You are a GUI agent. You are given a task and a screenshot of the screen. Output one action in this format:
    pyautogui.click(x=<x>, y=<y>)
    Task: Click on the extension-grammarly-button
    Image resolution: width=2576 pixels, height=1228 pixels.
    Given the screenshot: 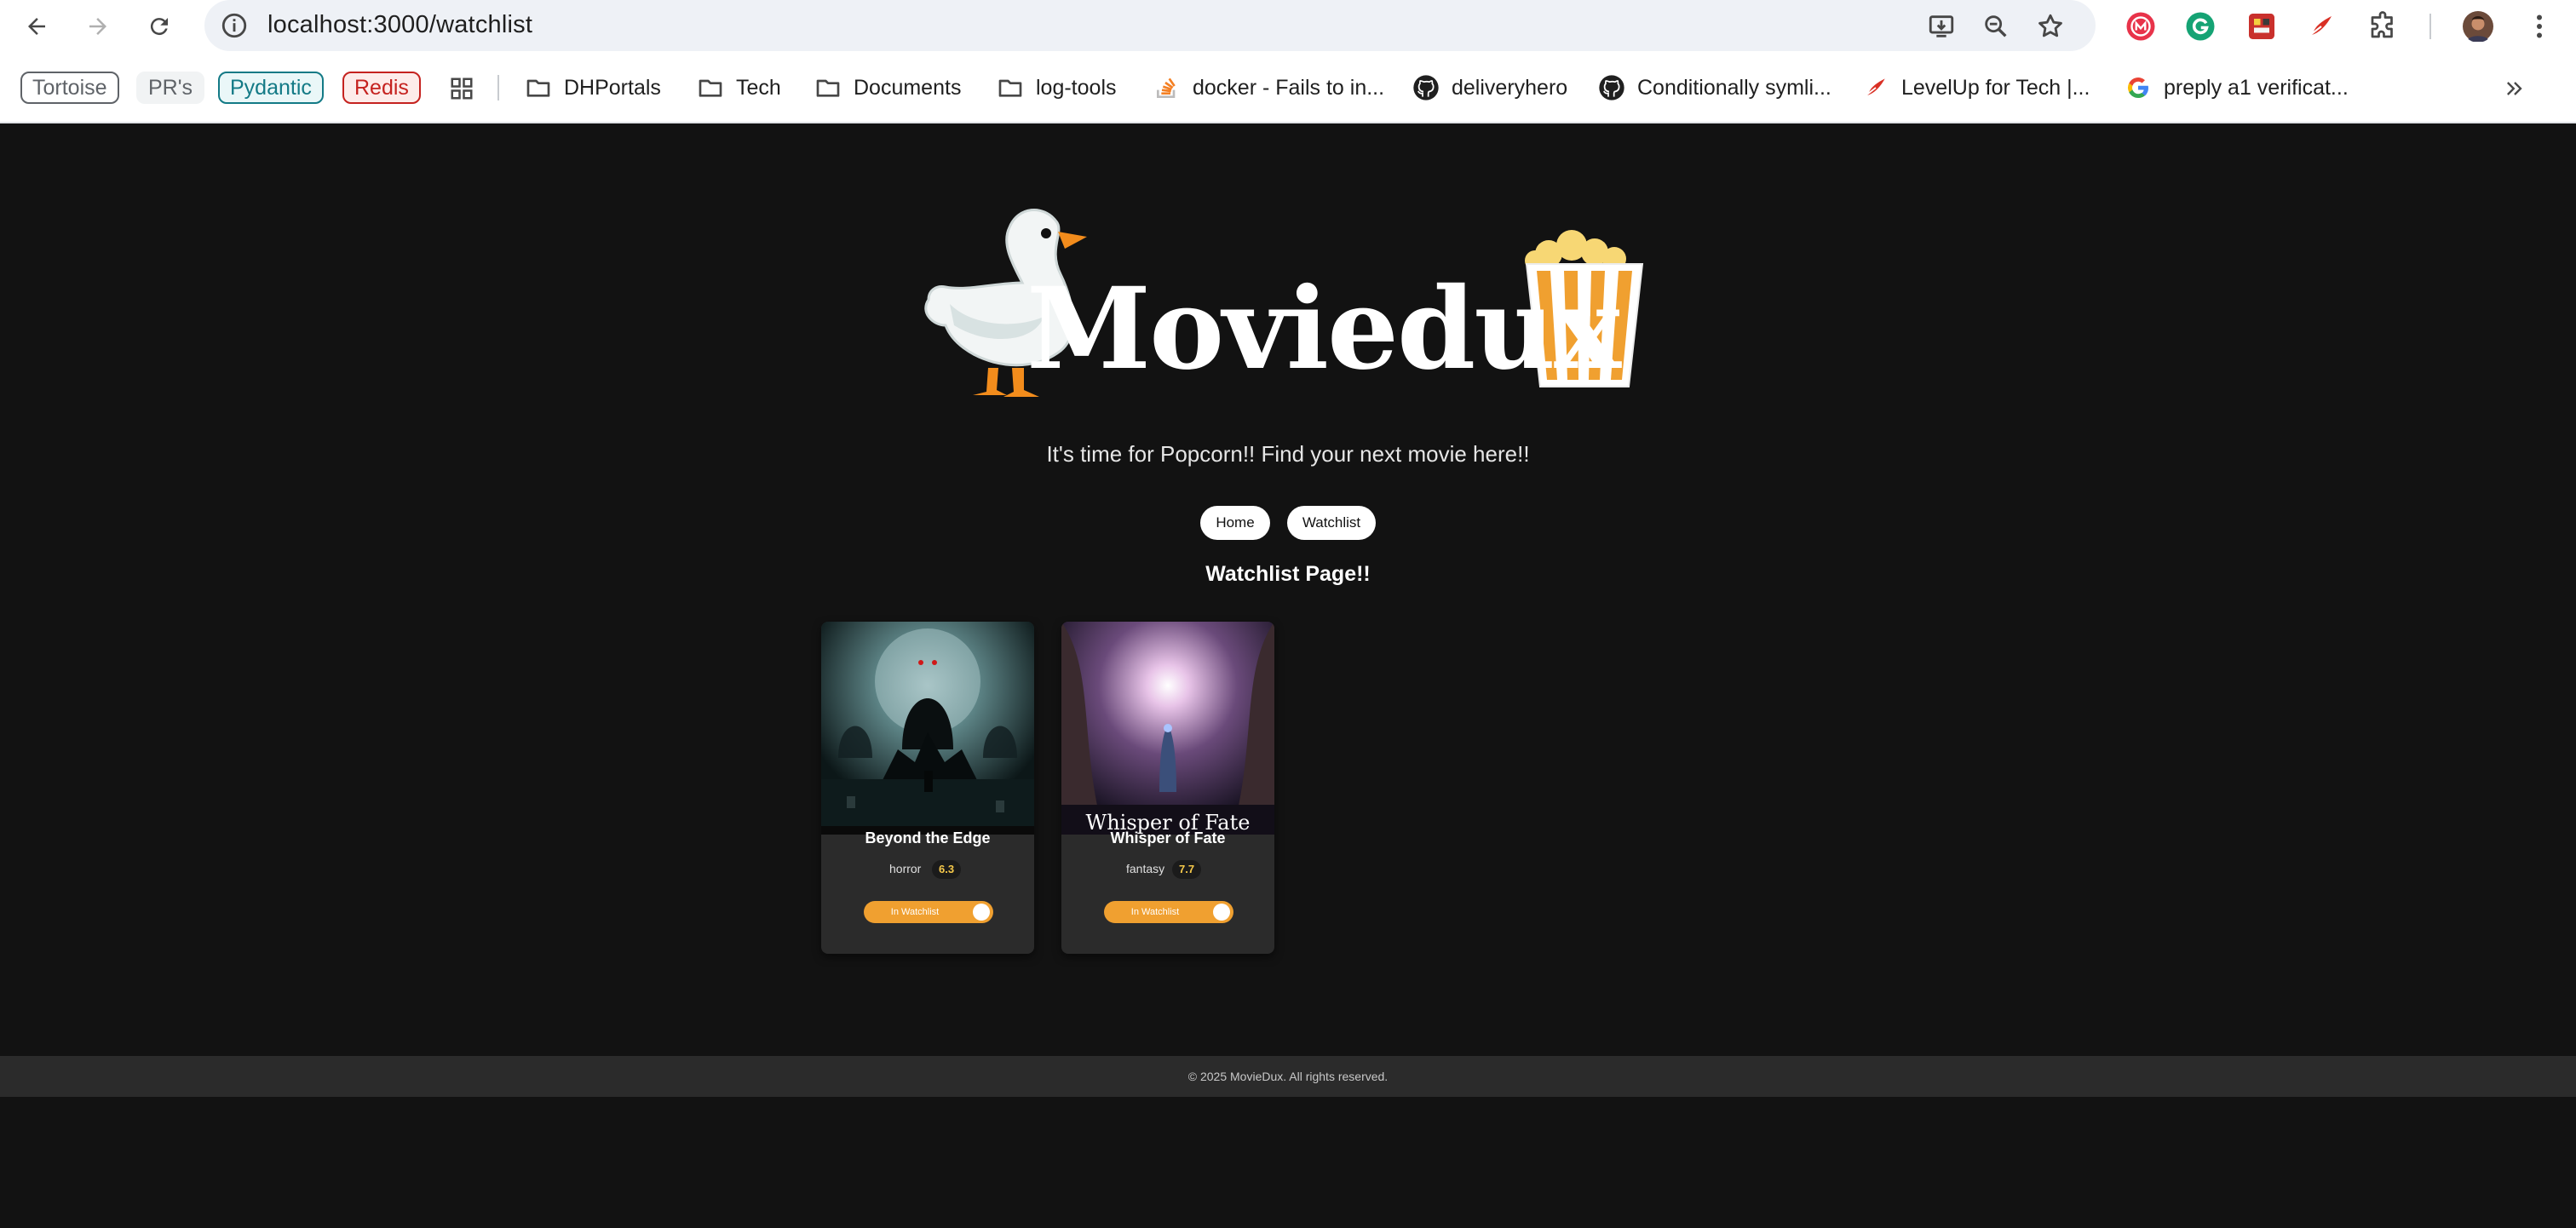 What is the action you would take?
    pyautogui.click(x=2201, y=26)
    